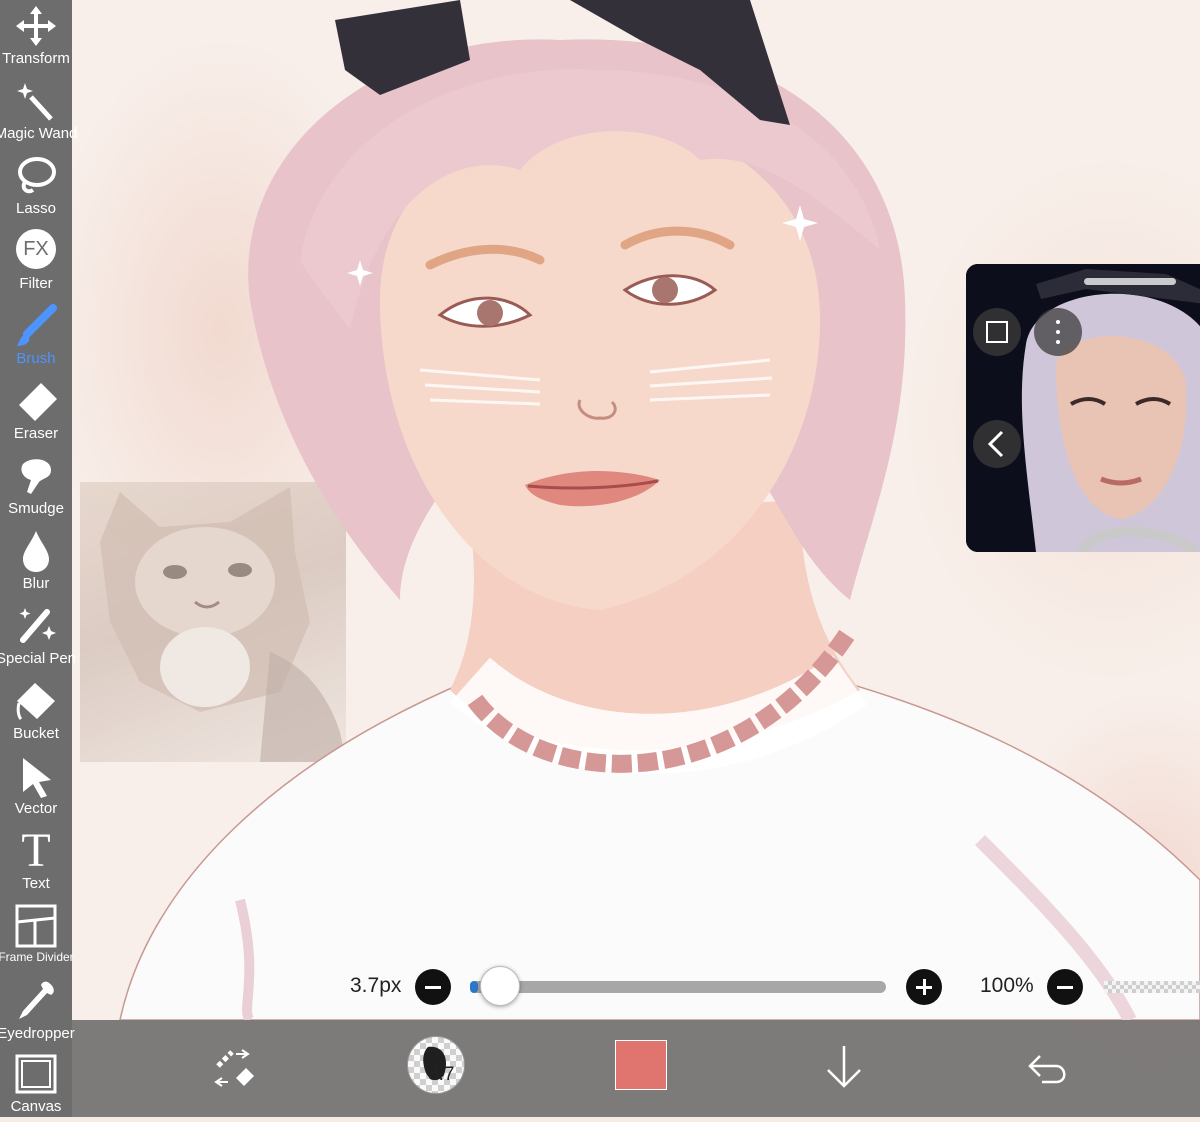 The width and height of the screenshot is (1200, 1122). I want to click on frame-divider-icon, so click(36, 926).